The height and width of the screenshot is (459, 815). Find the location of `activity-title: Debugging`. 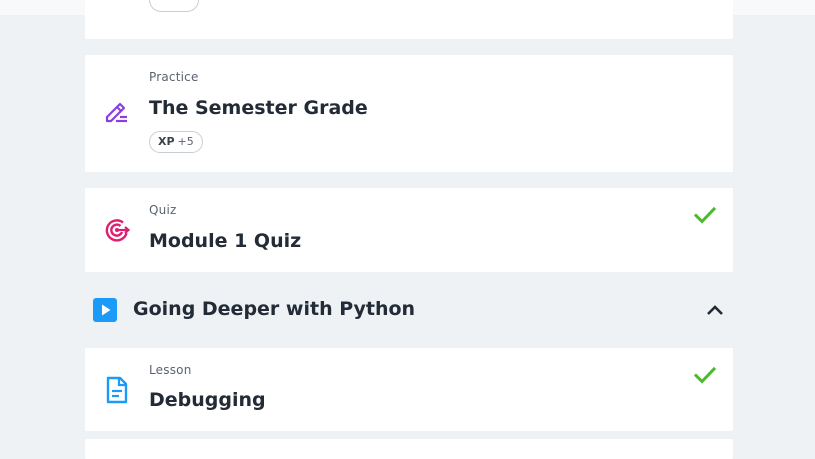

activity-title: Debugging is located at coordinates (207, 400).